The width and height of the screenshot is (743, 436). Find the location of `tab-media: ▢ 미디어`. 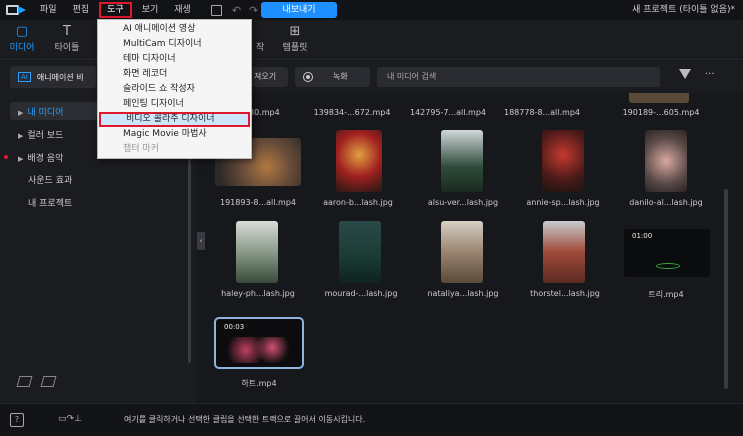

tab-media: ▢ 미디어 is located at coordinates (22, 38).